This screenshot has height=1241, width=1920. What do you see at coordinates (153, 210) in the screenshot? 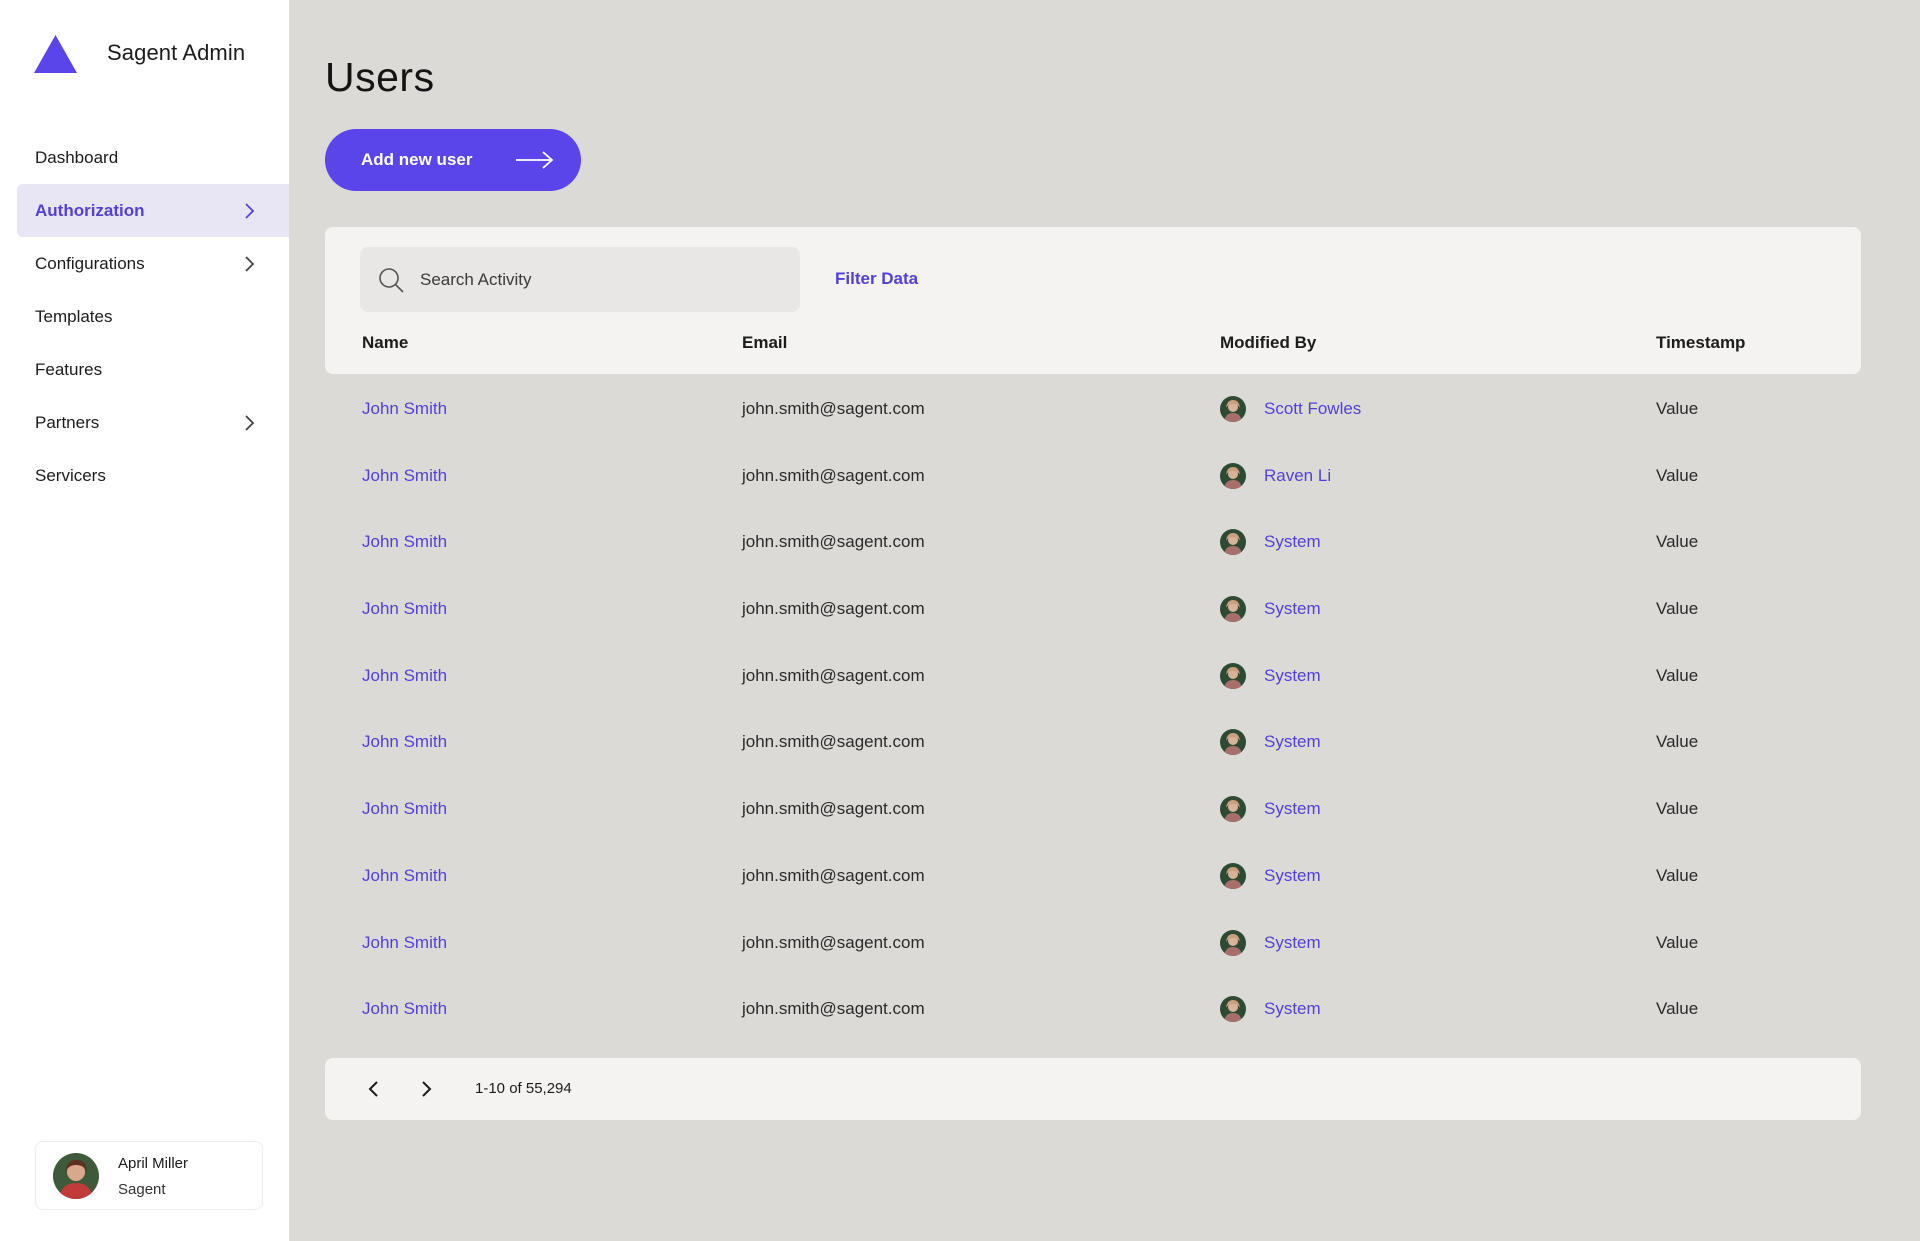
I see `sidebar-item-authorization: Authorization` at bounding box center [153, 210].